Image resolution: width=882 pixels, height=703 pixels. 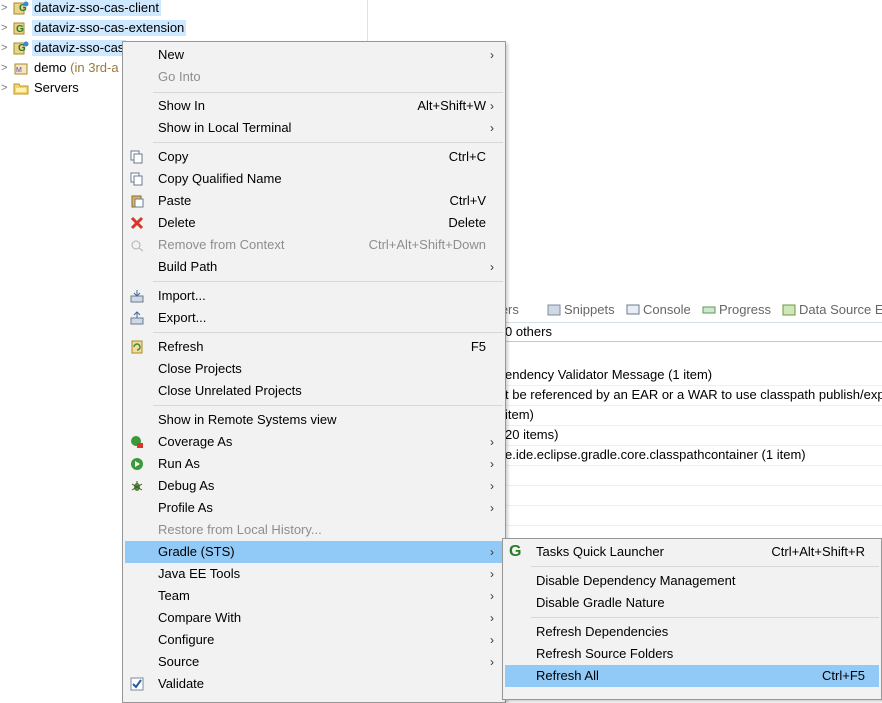 I want to click on menu-item-disable-dependency-management: Disable Dependency Management, so click(x=692, y=581).